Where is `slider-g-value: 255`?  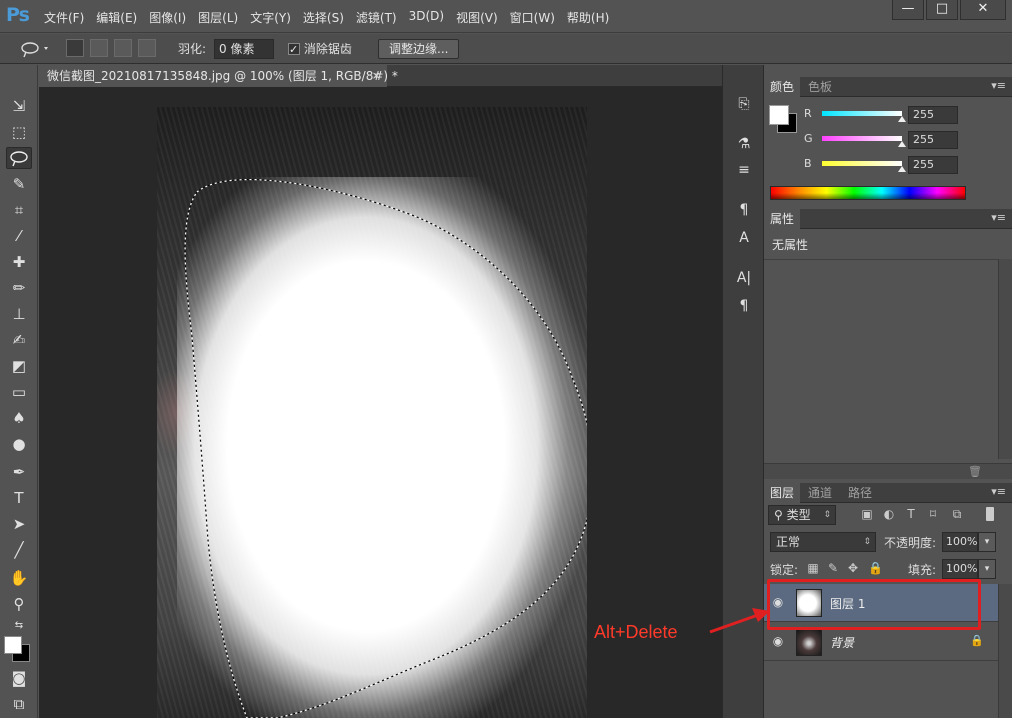 slider-g-value: 255 is located at coordinates (933, 140).